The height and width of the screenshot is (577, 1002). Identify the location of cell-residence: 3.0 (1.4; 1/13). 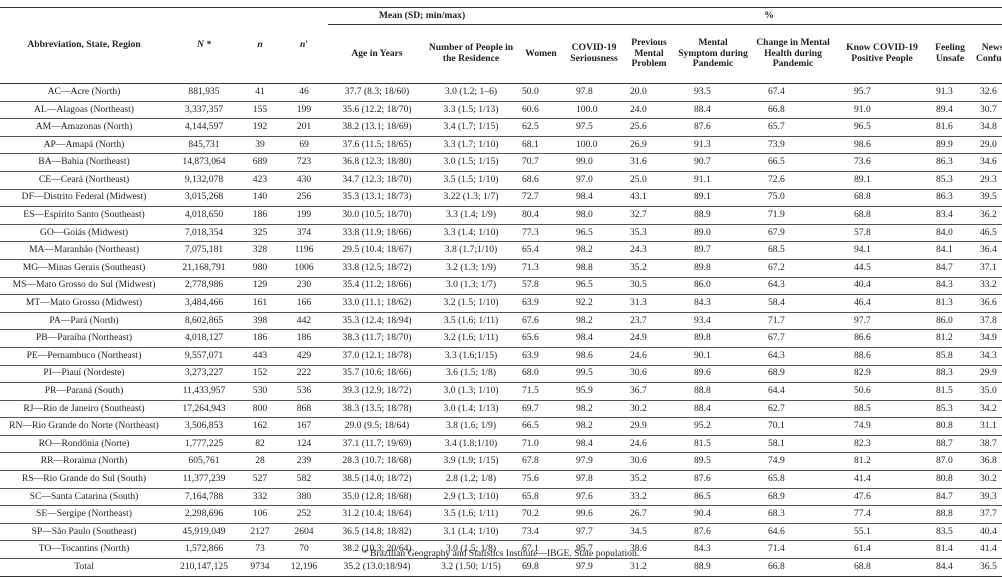
(471, 409).